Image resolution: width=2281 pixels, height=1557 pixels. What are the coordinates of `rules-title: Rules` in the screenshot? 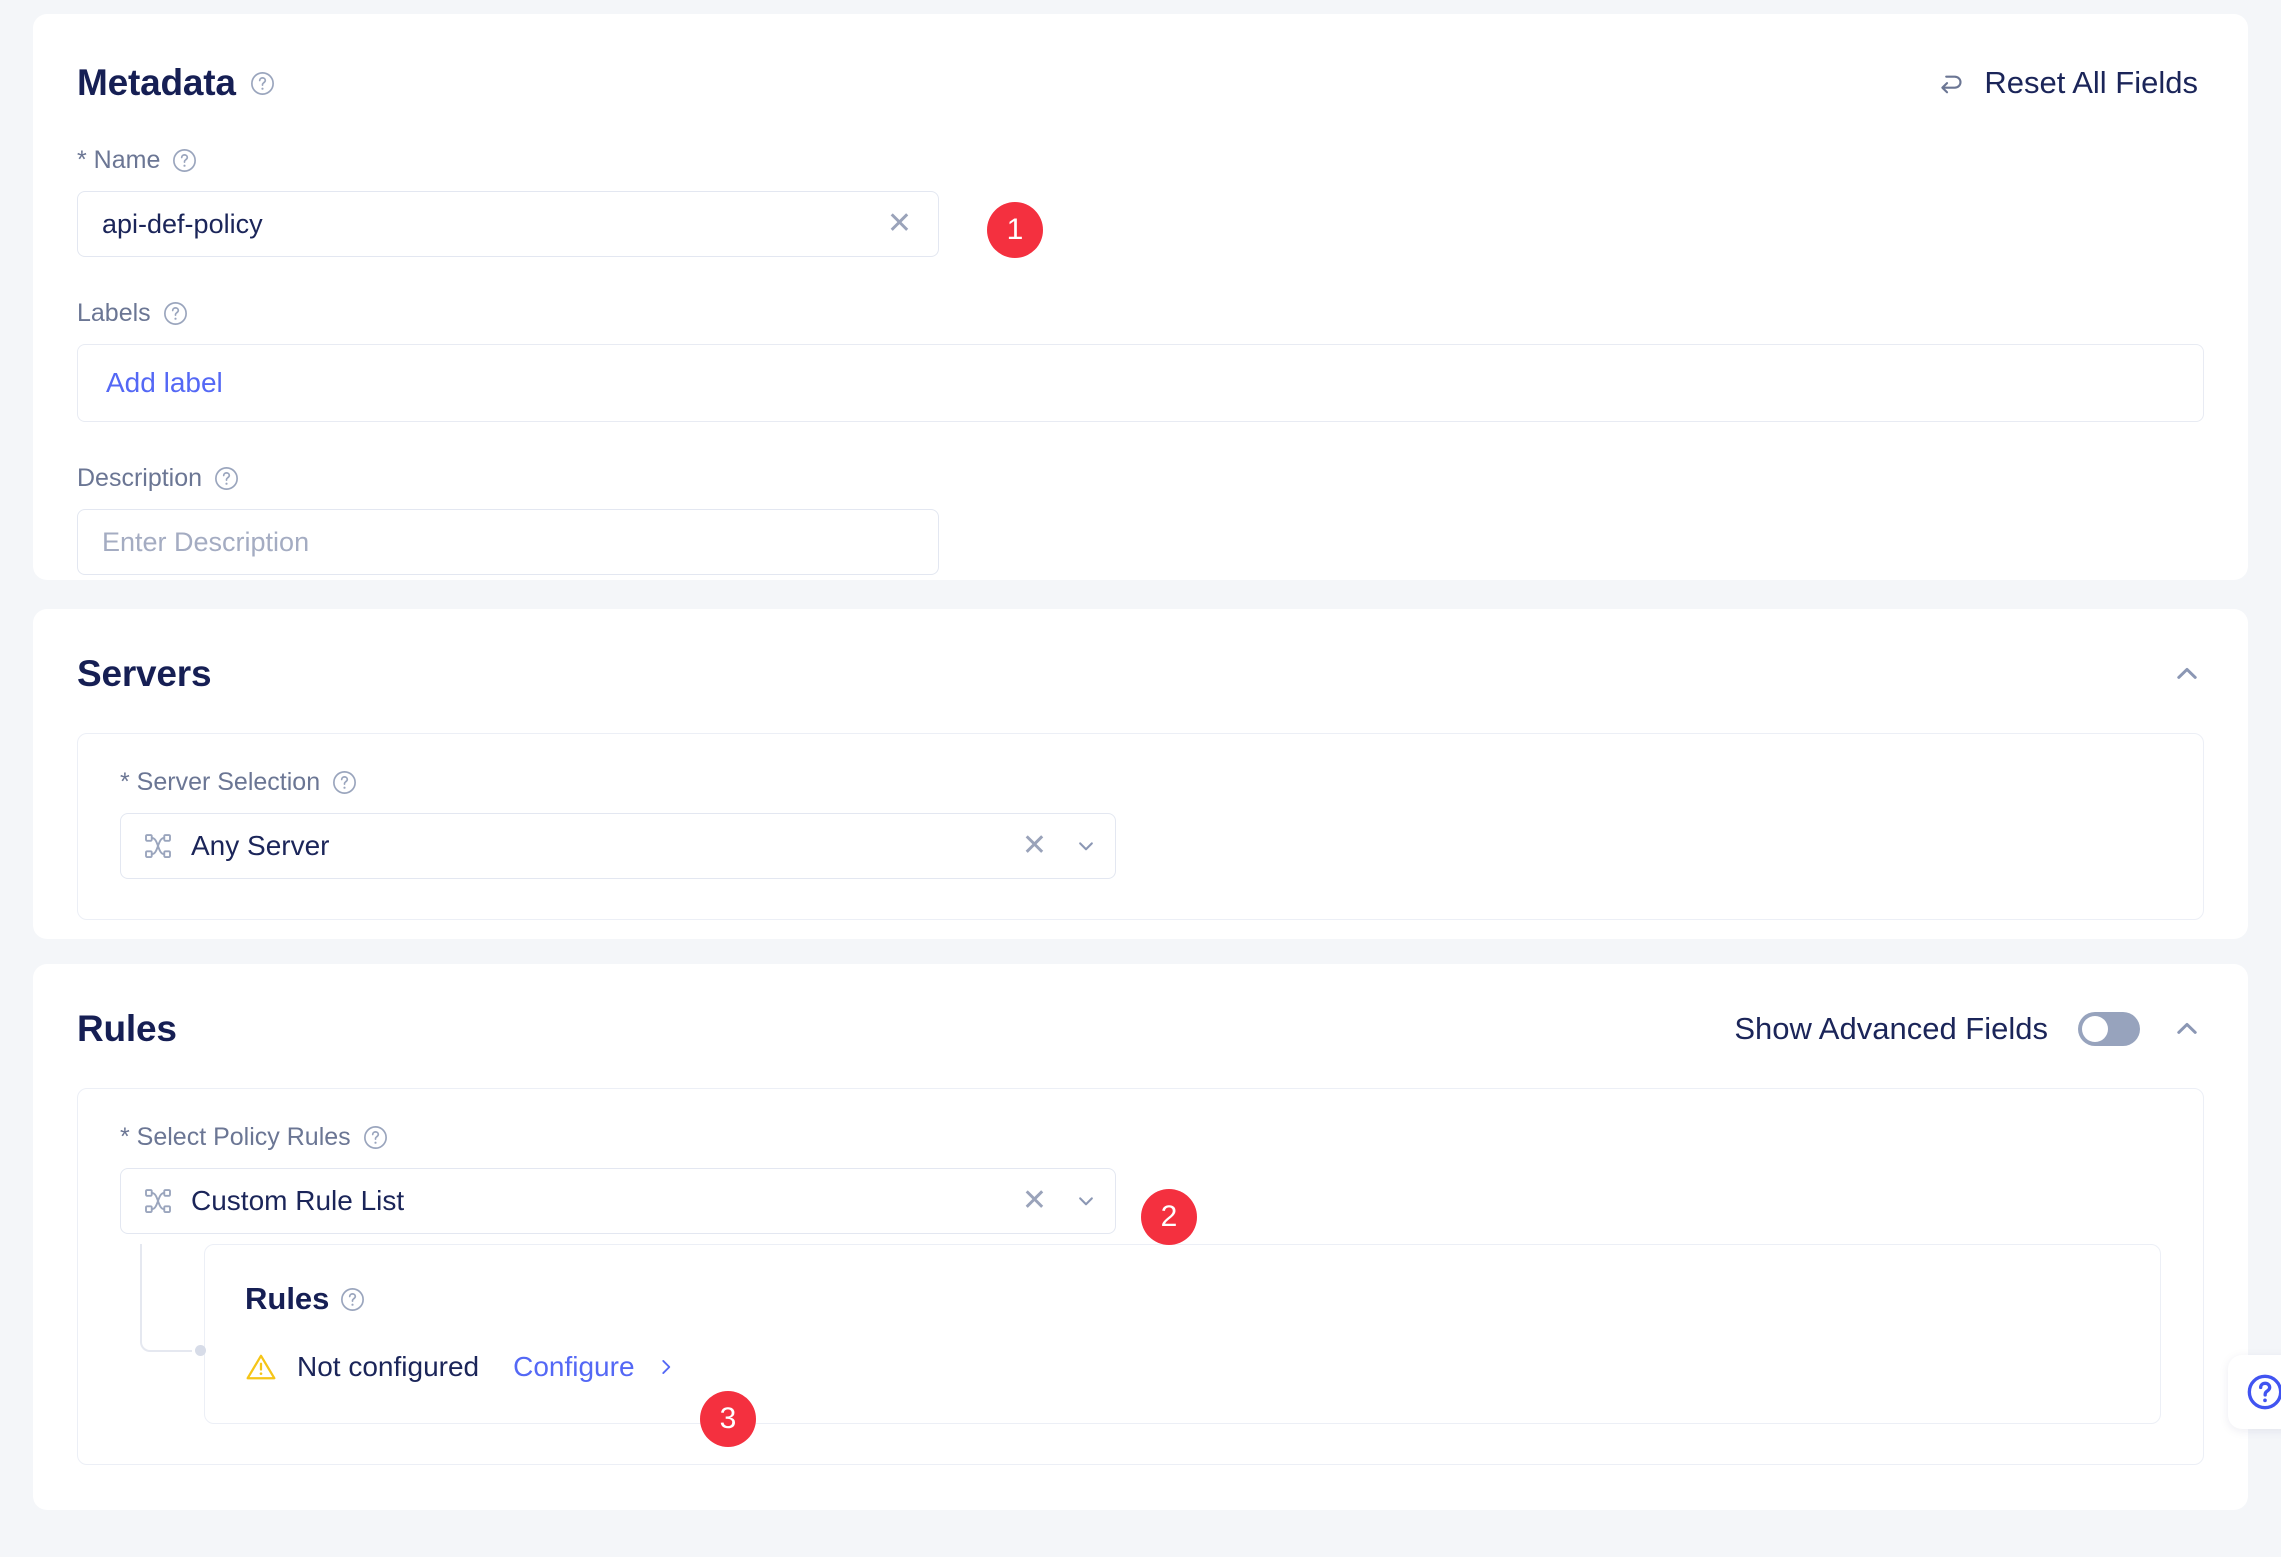 It's located at (127, 1028).